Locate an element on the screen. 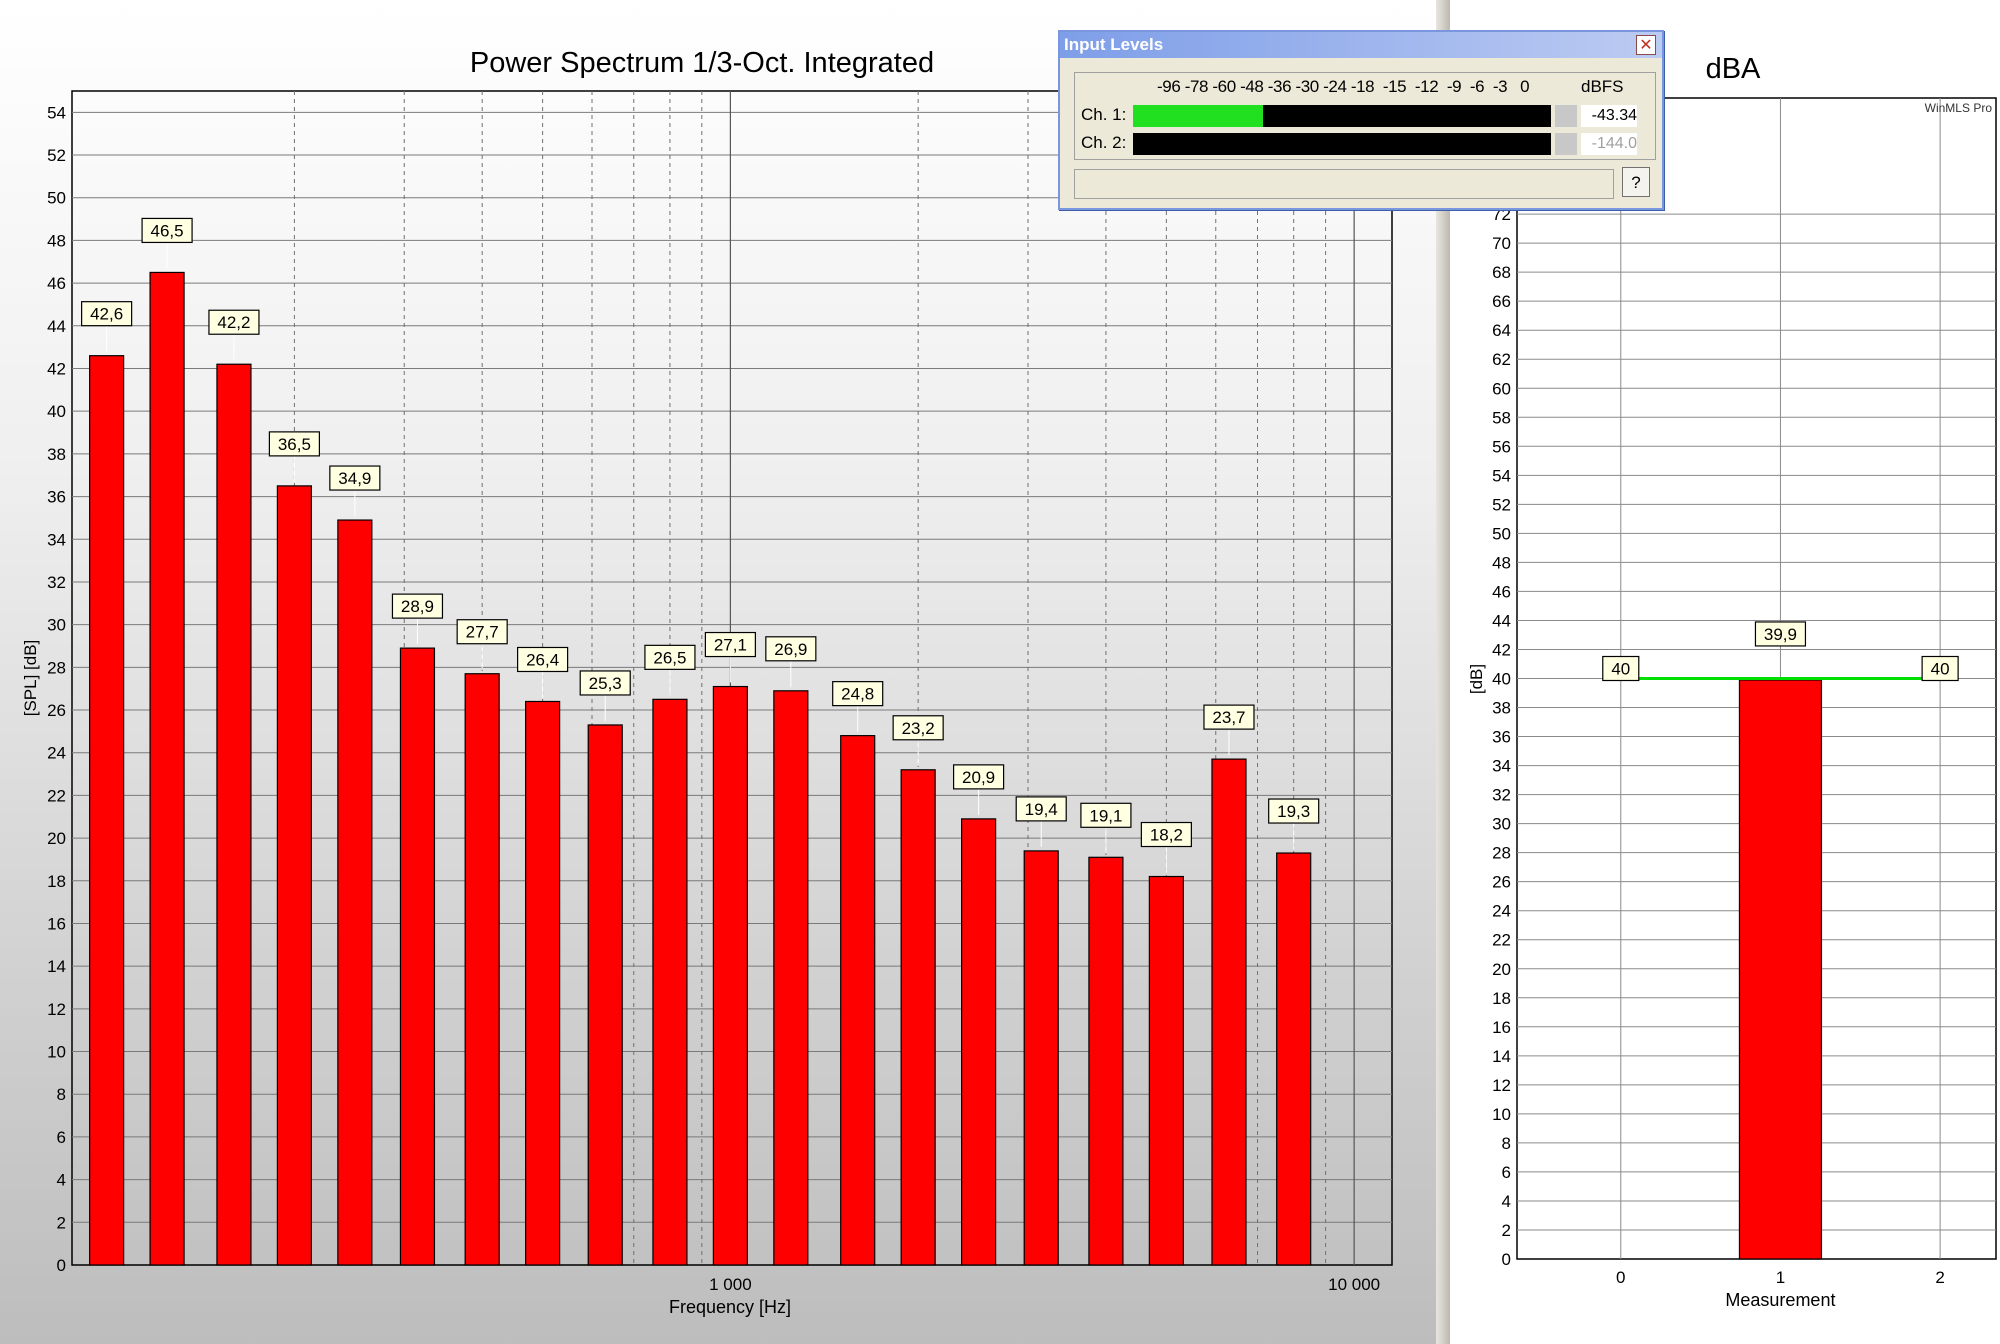 The height and width of the screenshot is (1344, 2000). spectrum-y-tick-label: 4 is located at coordinates (61, 1180).